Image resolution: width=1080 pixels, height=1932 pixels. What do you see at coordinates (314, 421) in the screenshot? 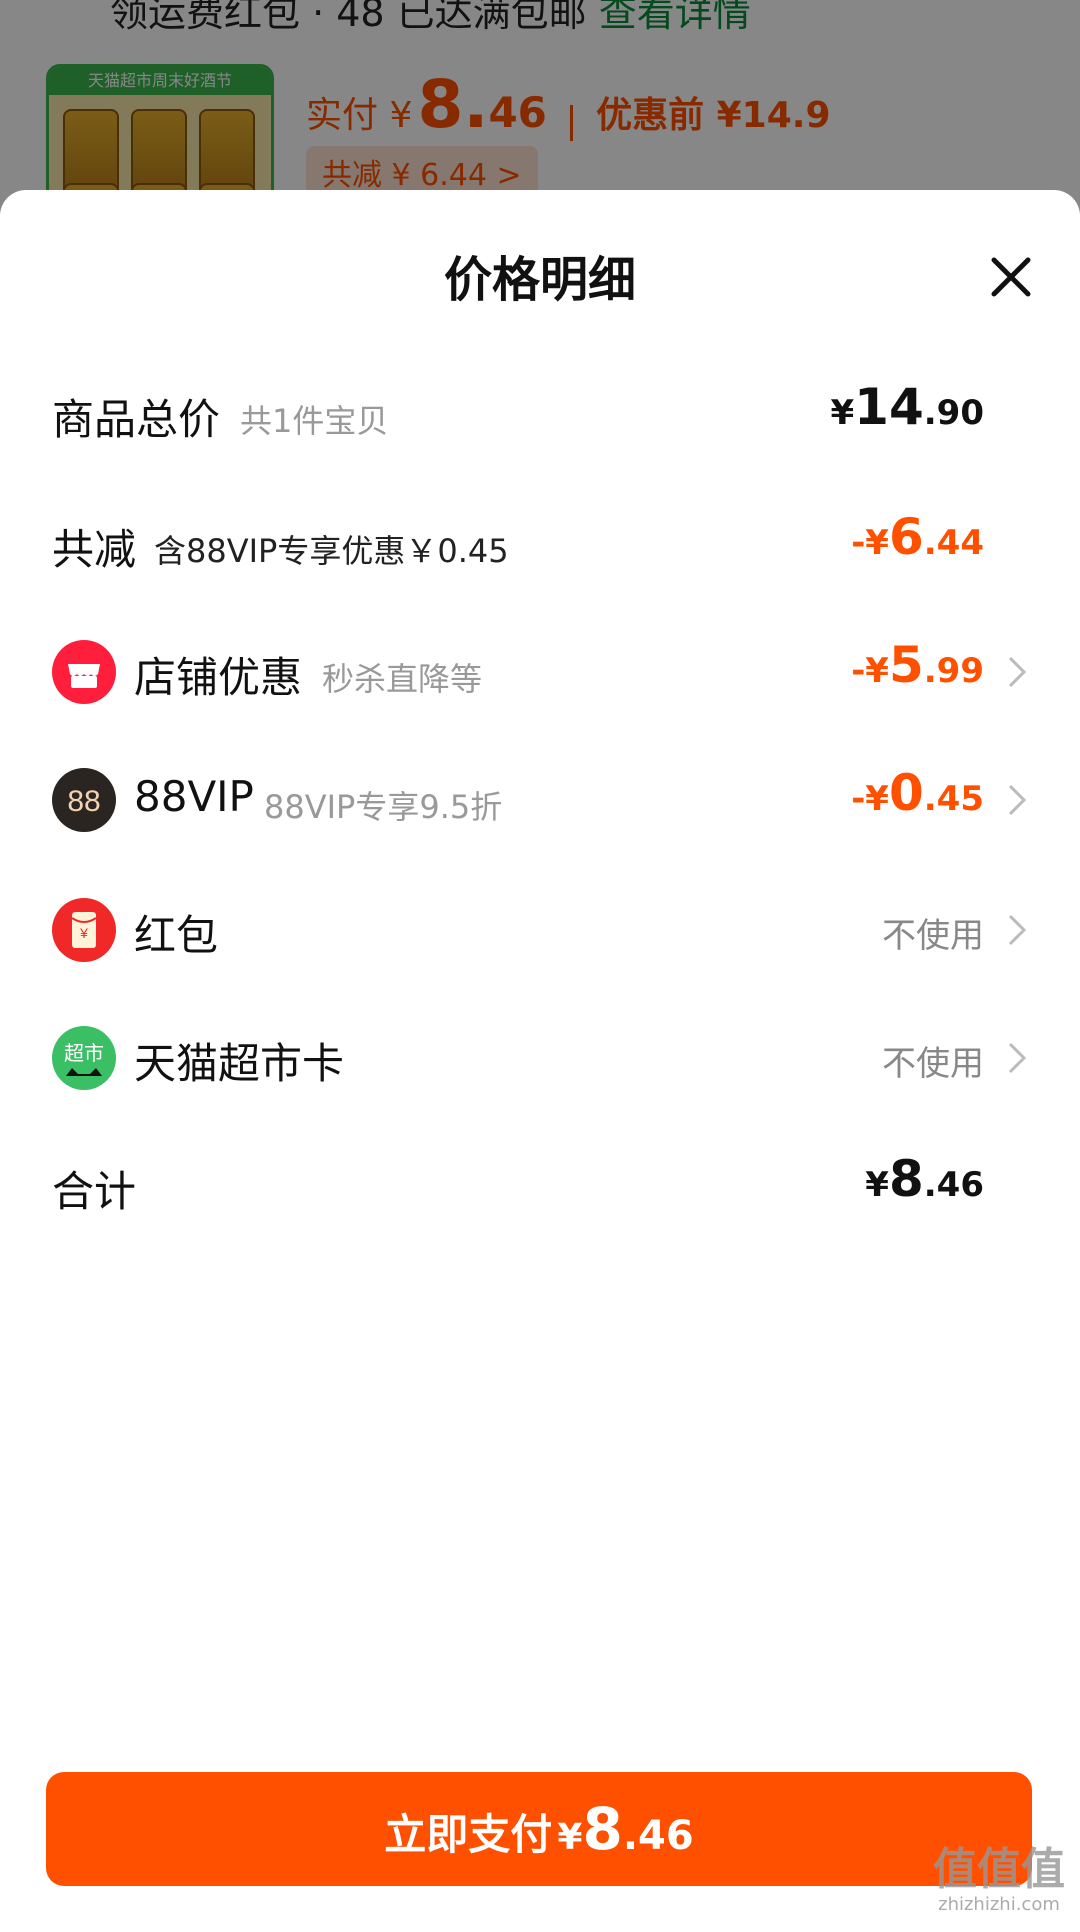
I see `row-sub: 共1件宝贝` at bounding box center [314, 421].